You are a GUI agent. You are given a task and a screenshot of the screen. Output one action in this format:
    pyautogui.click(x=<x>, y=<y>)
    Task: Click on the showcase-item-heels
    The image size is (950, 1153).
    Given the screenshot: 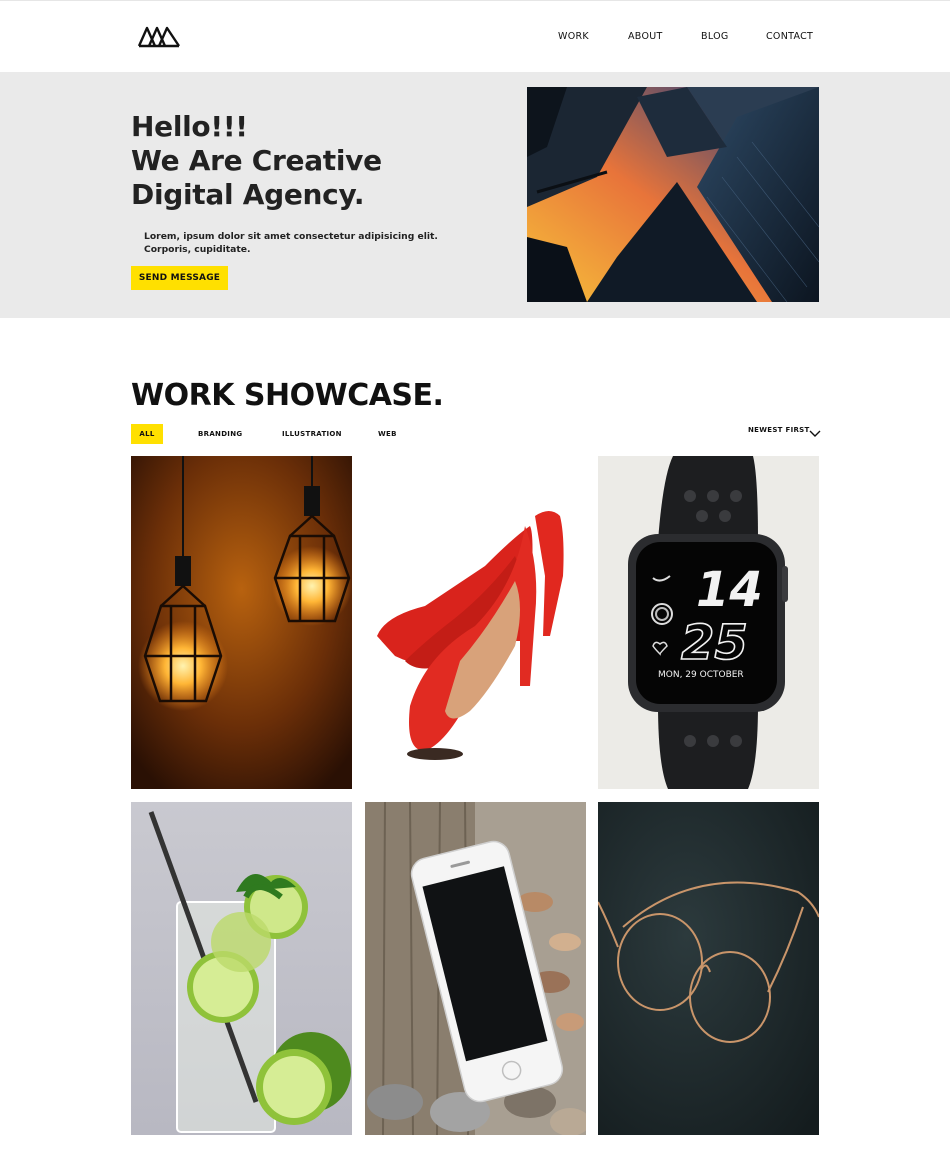 What is the action you would take?
    pyautogui.click(x=475, y=622)
    